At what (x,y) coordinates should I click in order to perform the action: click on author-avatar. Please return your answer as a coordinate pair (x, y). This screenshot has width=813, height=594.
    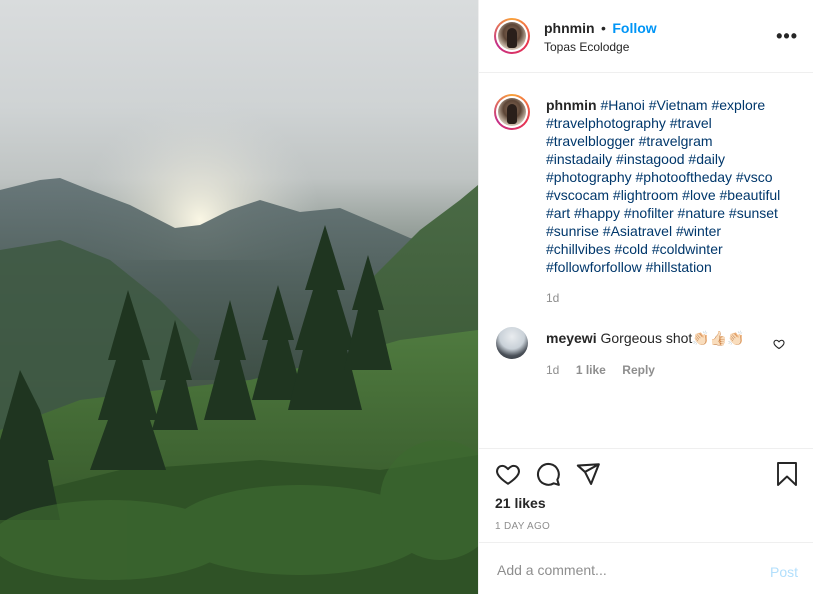
    Looking at the image, I should click on (512, 36).